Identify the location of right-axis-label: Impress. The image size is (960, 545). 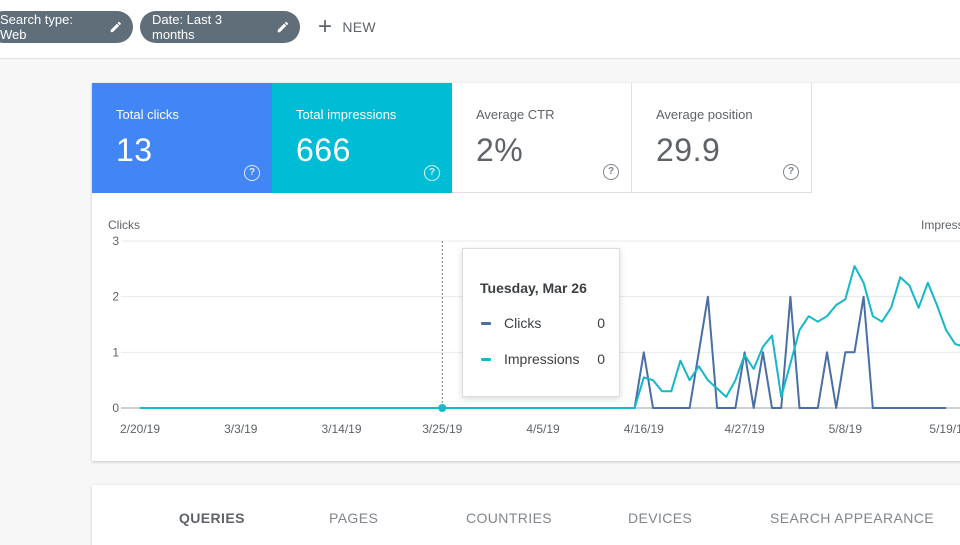
(940, 225).